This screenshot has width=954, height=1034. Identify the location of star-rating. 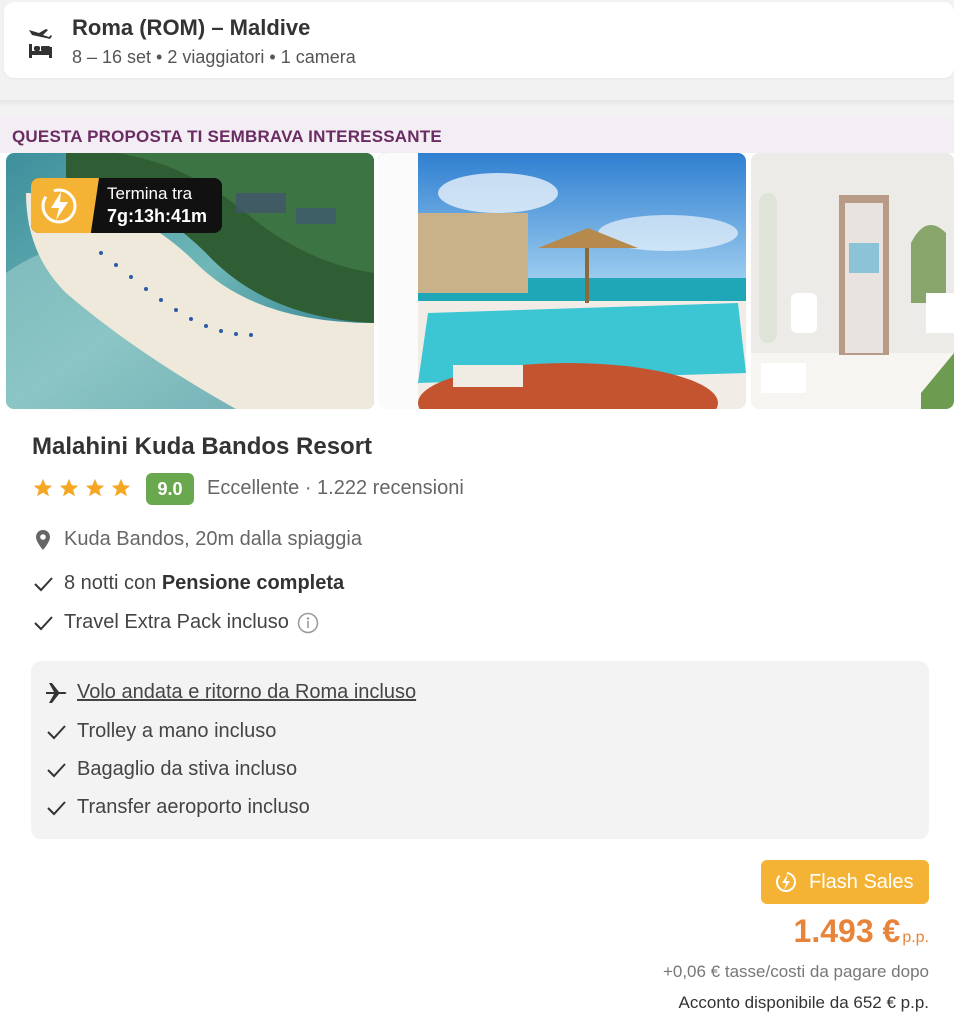
(82, 489).